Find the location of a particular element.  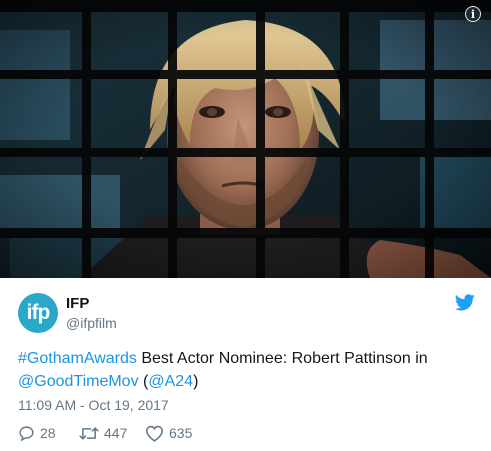

like-icon is located at coordinates (154, 433).